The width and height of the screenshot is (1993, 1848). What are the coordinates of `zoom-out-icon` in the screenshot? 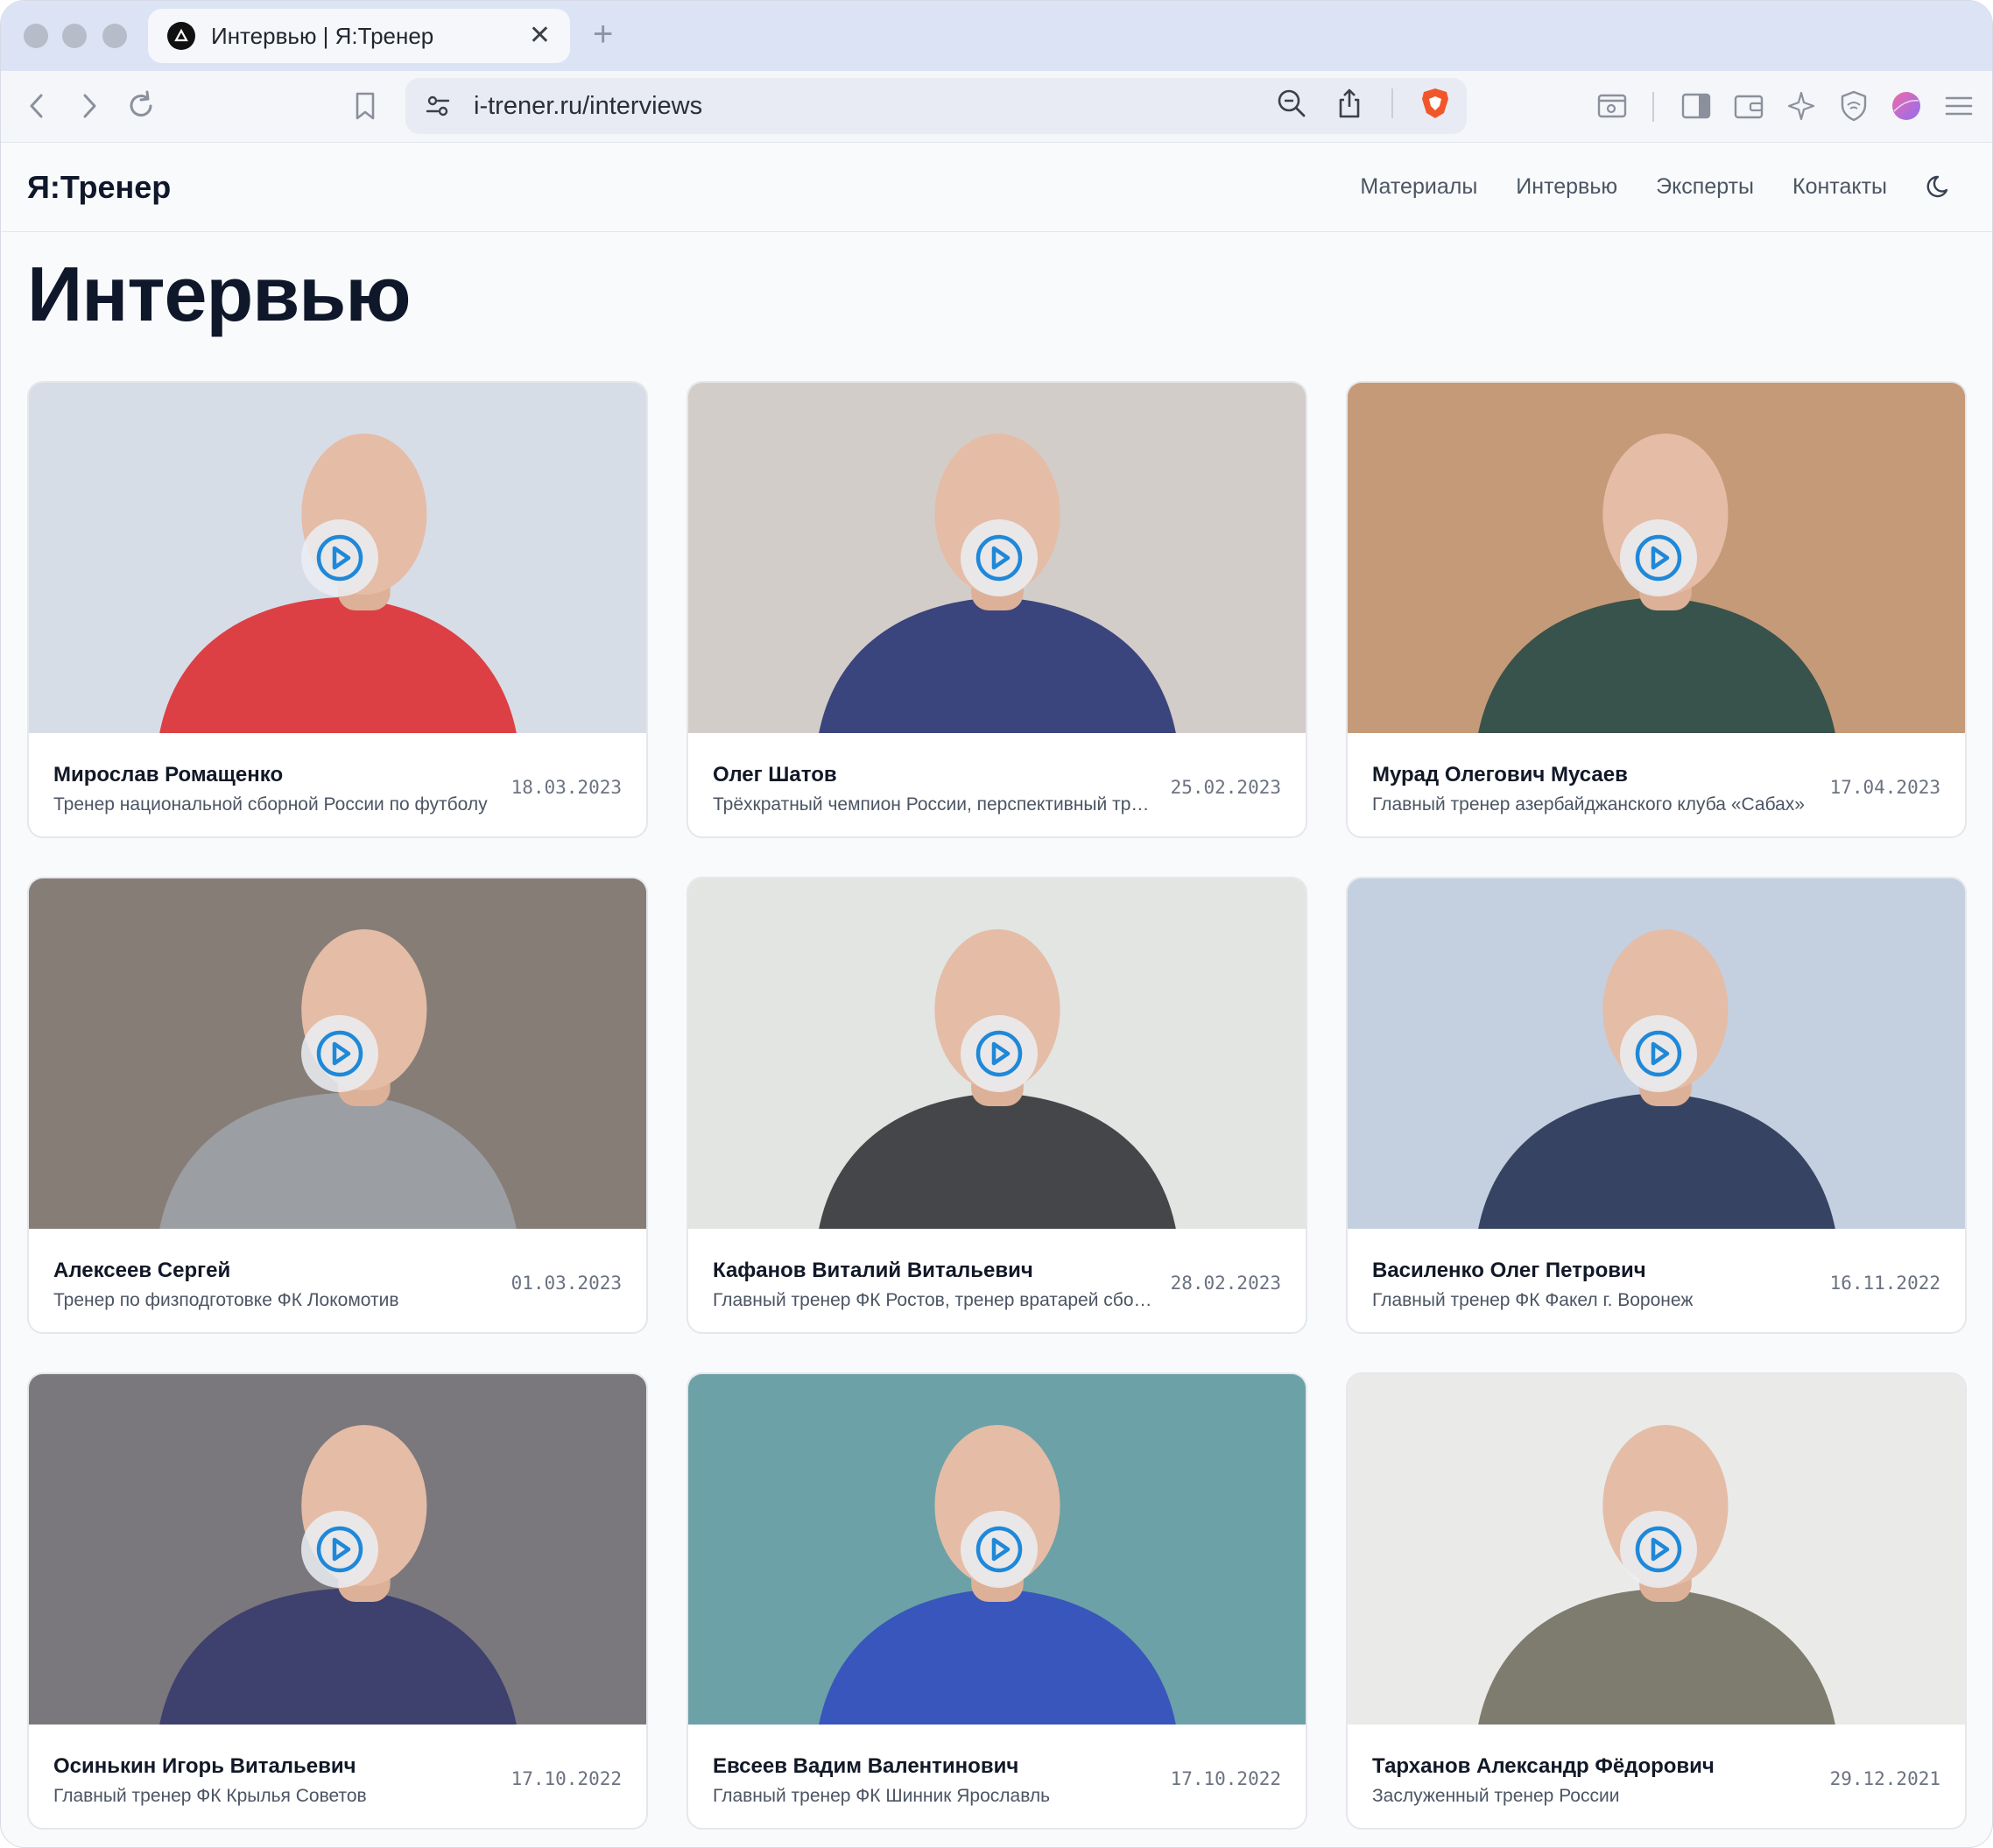 It's located at (1292, 104).